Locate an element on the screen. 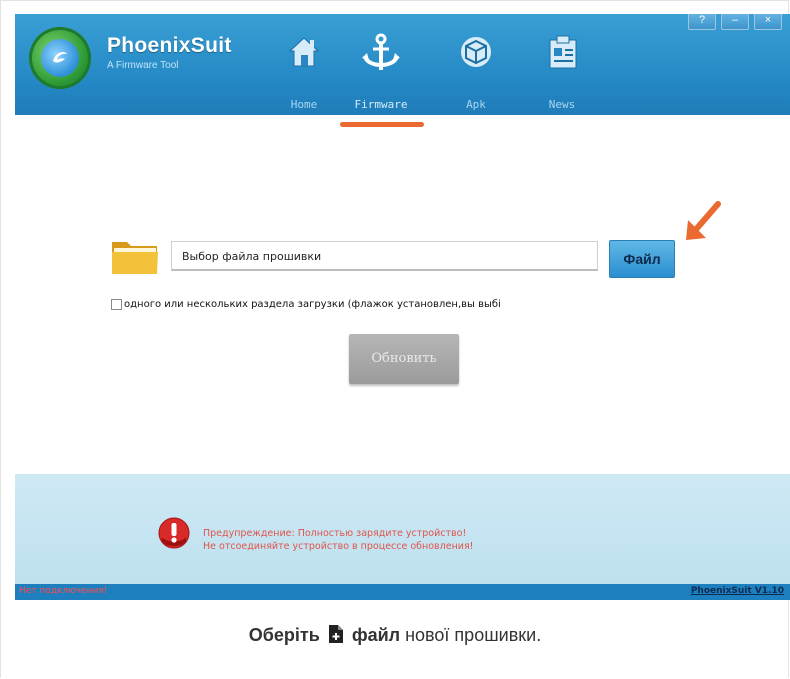 Image resolution: width=790 pixels, height=679 pixels. app-name: PhoenixSuit is located at coordinates (169, 45).